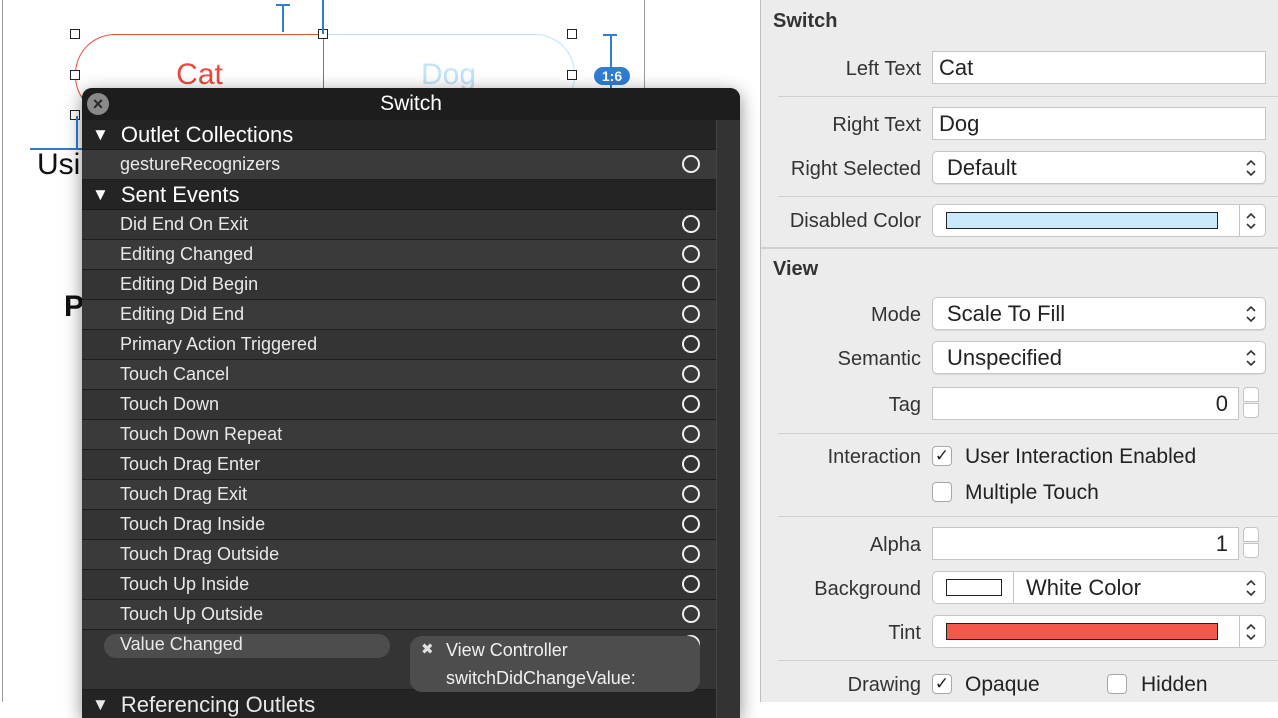  I want to click on tag-field: 0, so click(1085, 403).